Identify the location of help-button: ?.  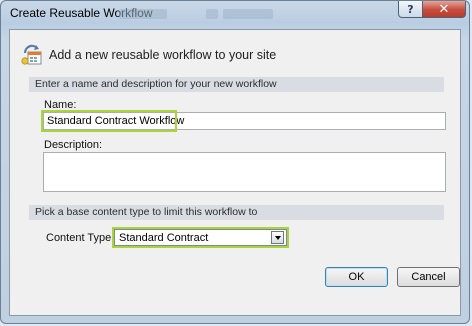
(410, 9).